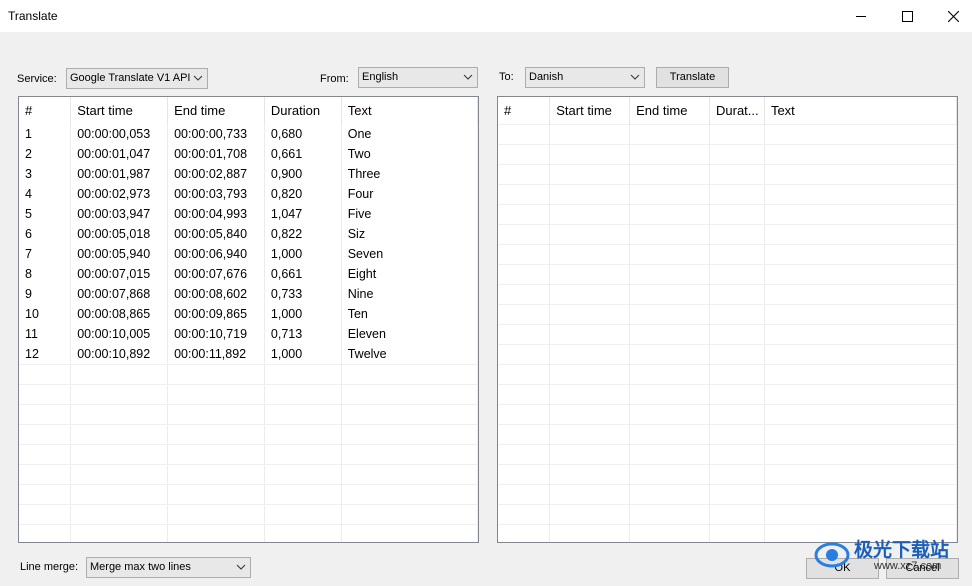  Describe the element at coordinates (168, 567) in the screenshot. I see `line-merge-dropdown: Merge max two lines` at that location.